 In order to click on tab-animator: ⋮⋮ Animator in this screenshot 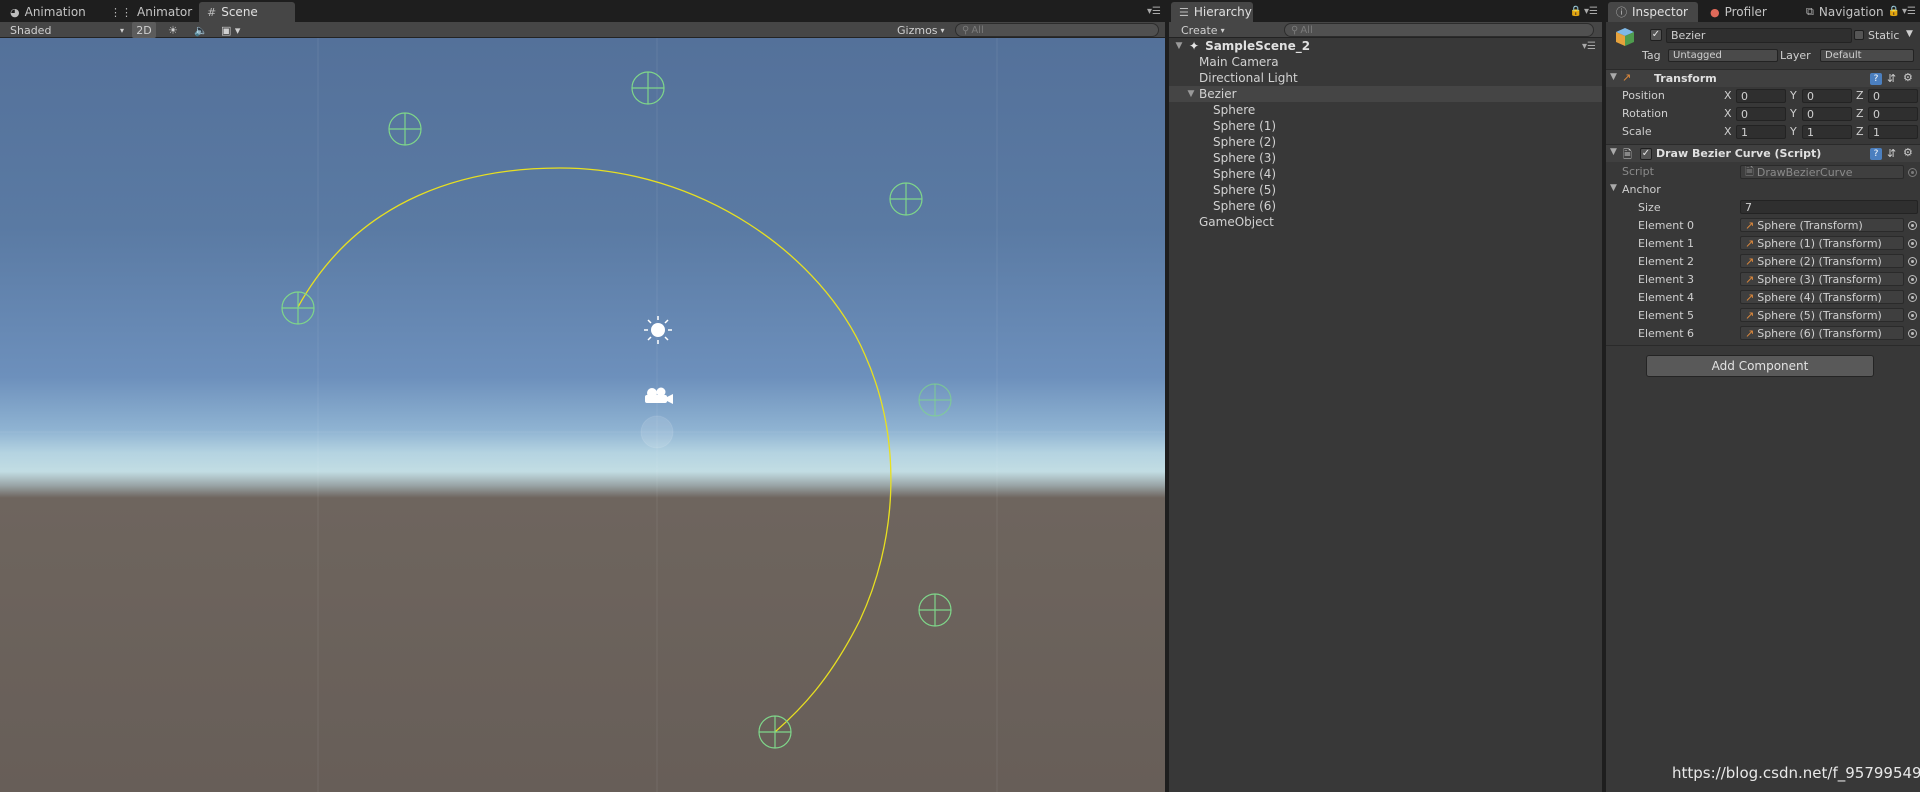, I will do `click(151, 12)`.